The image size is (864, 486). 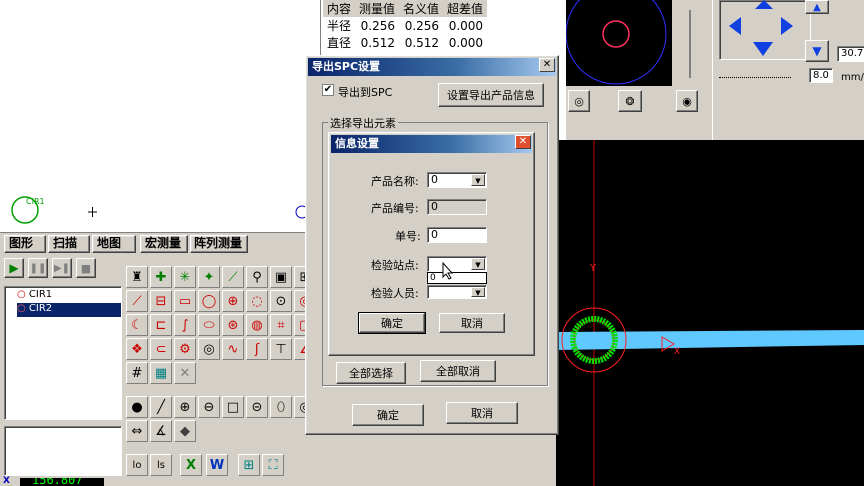 I want to click on info-close-button: ✕, so click(x=523, y=142).